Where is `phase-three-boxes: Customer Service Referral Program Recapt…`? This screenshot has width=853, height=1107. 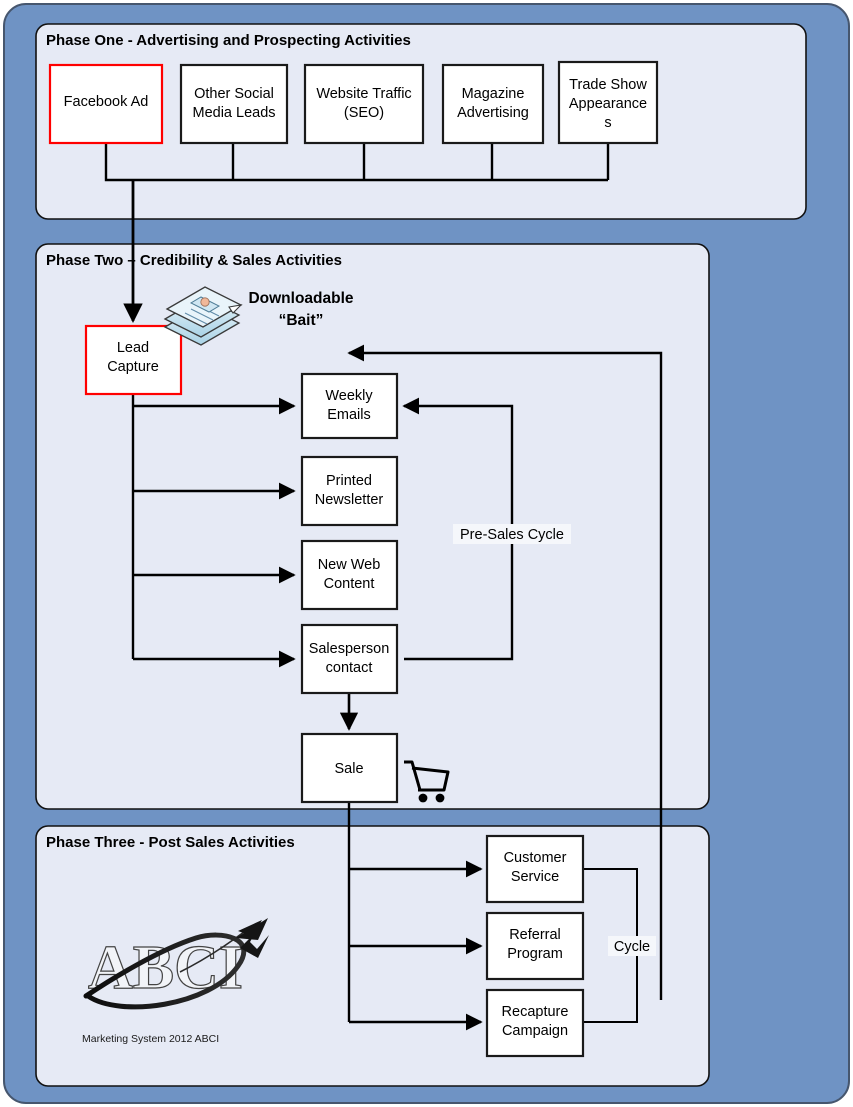 phase-three-boxes: Customer Service Referral Program Recapt… is located at coordinates (535, 946).